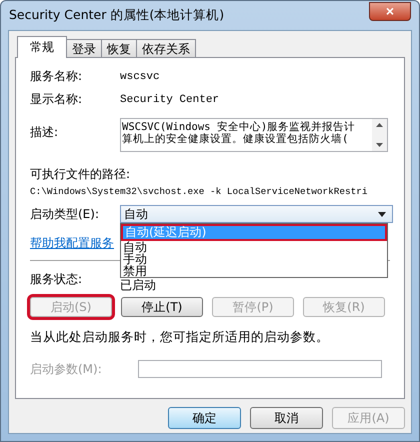 This screenshot has height=442, width=420. I want to click on field-label: 服务状态:, so click(57, 279).